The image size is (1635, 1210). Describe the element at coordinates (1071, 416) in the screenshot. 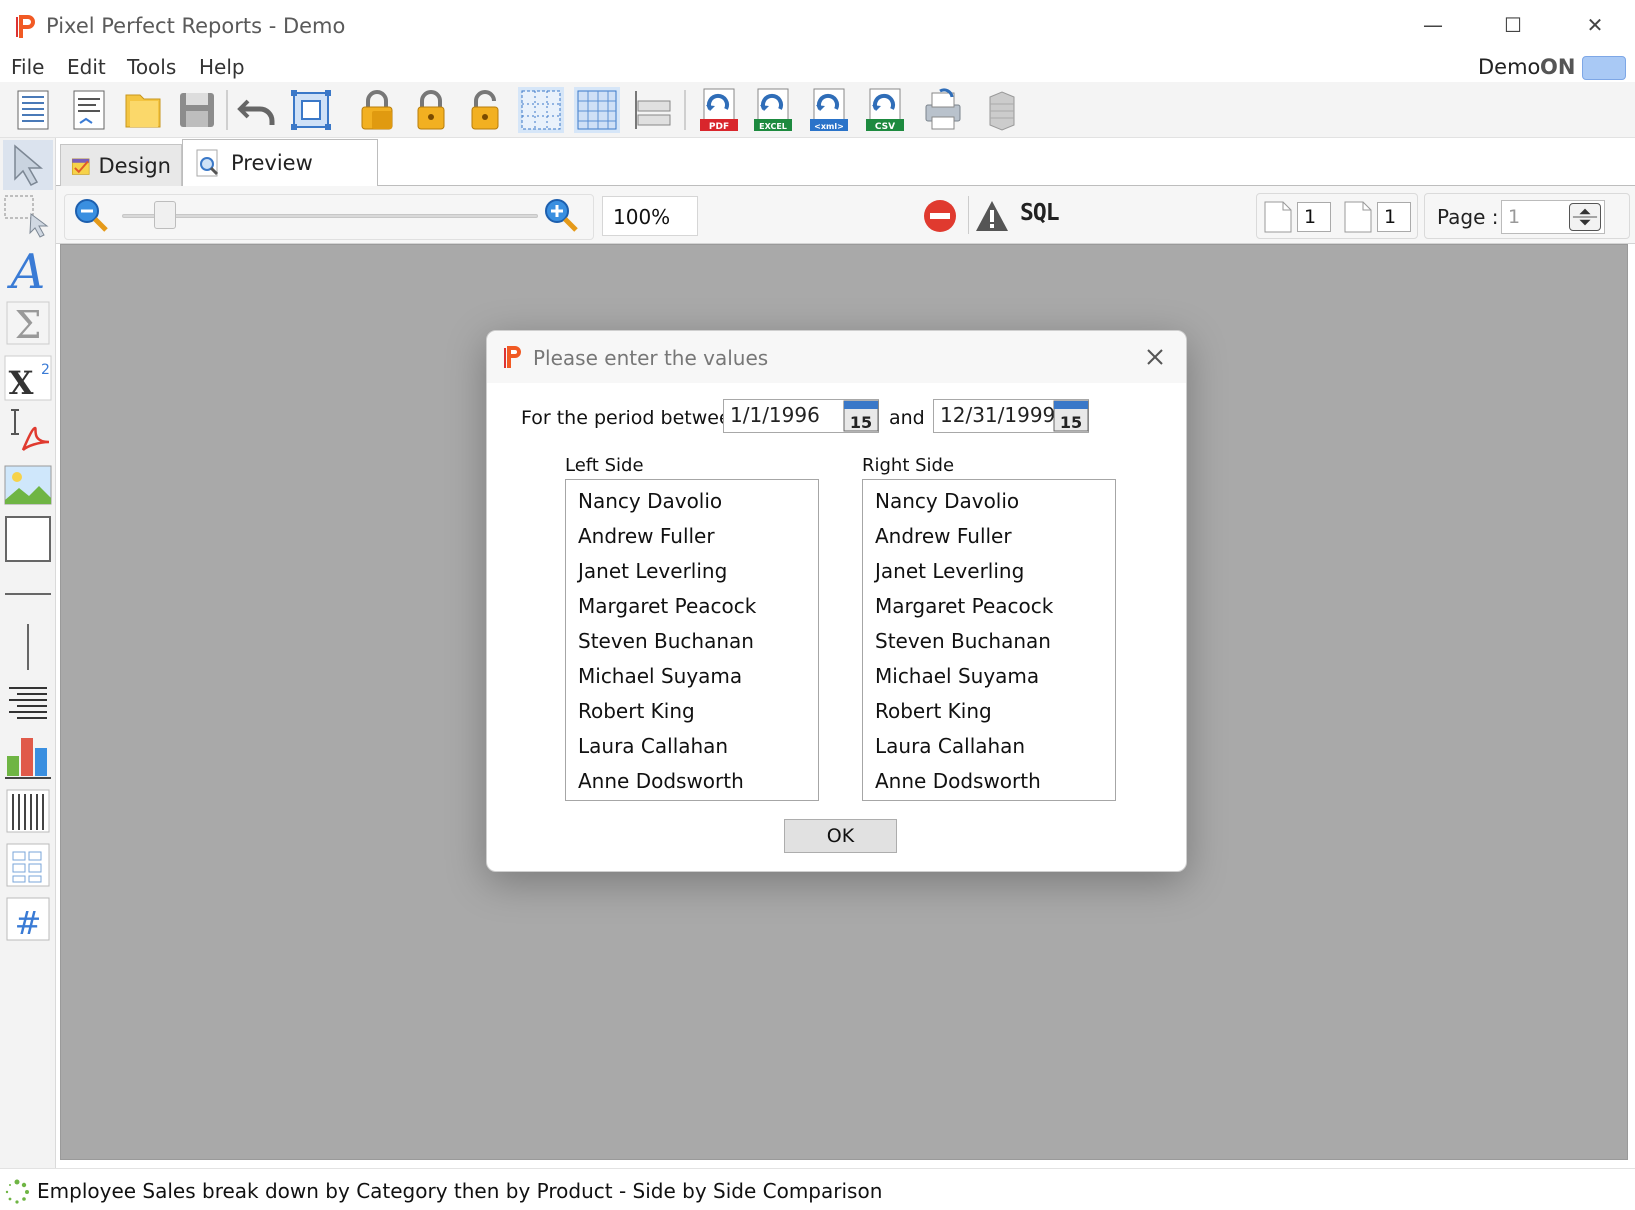

I see `end-calendar-icon: 15` at that location.